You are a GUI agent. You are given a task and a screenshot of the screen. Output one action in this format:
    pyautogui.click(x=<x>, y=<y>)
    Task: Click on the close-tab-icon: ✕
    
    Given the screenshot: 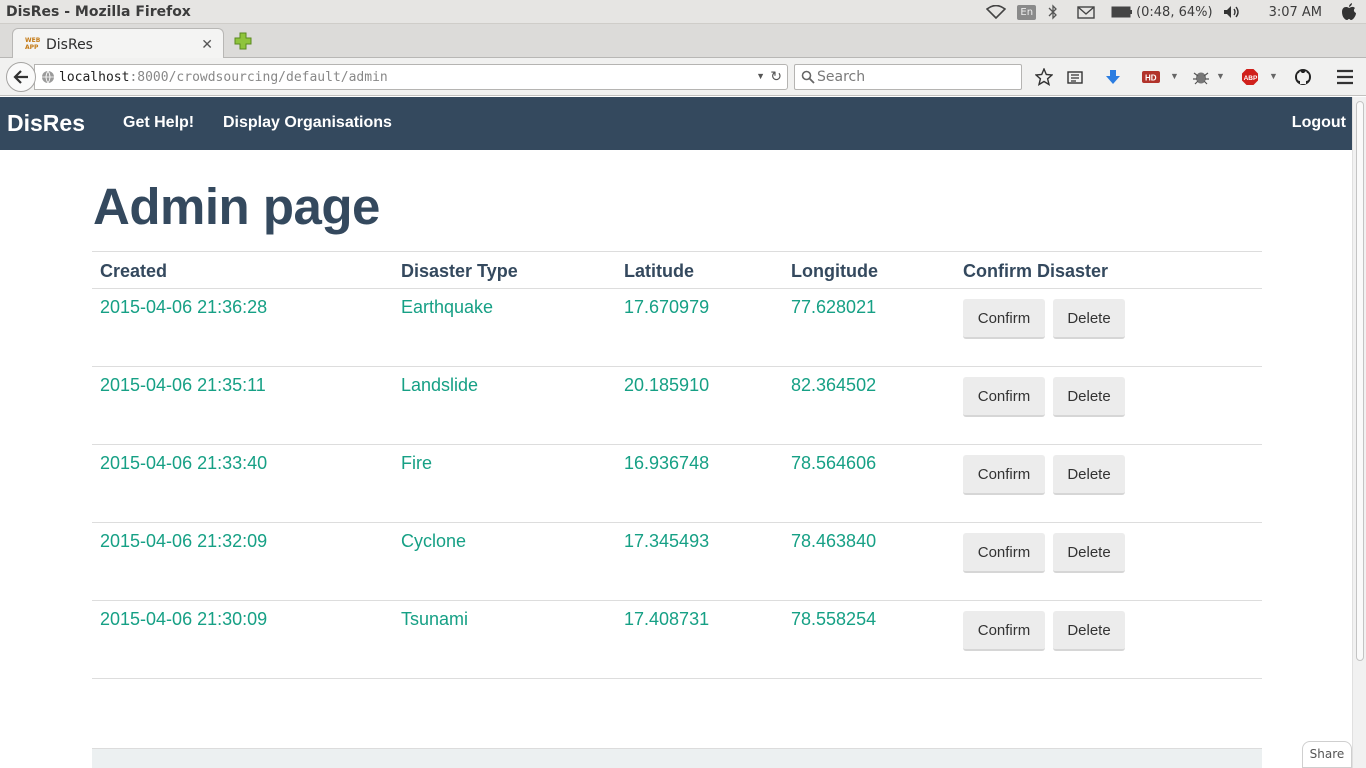 What is the action you would take?
    pyautogui.click(x=207, y=44)
    